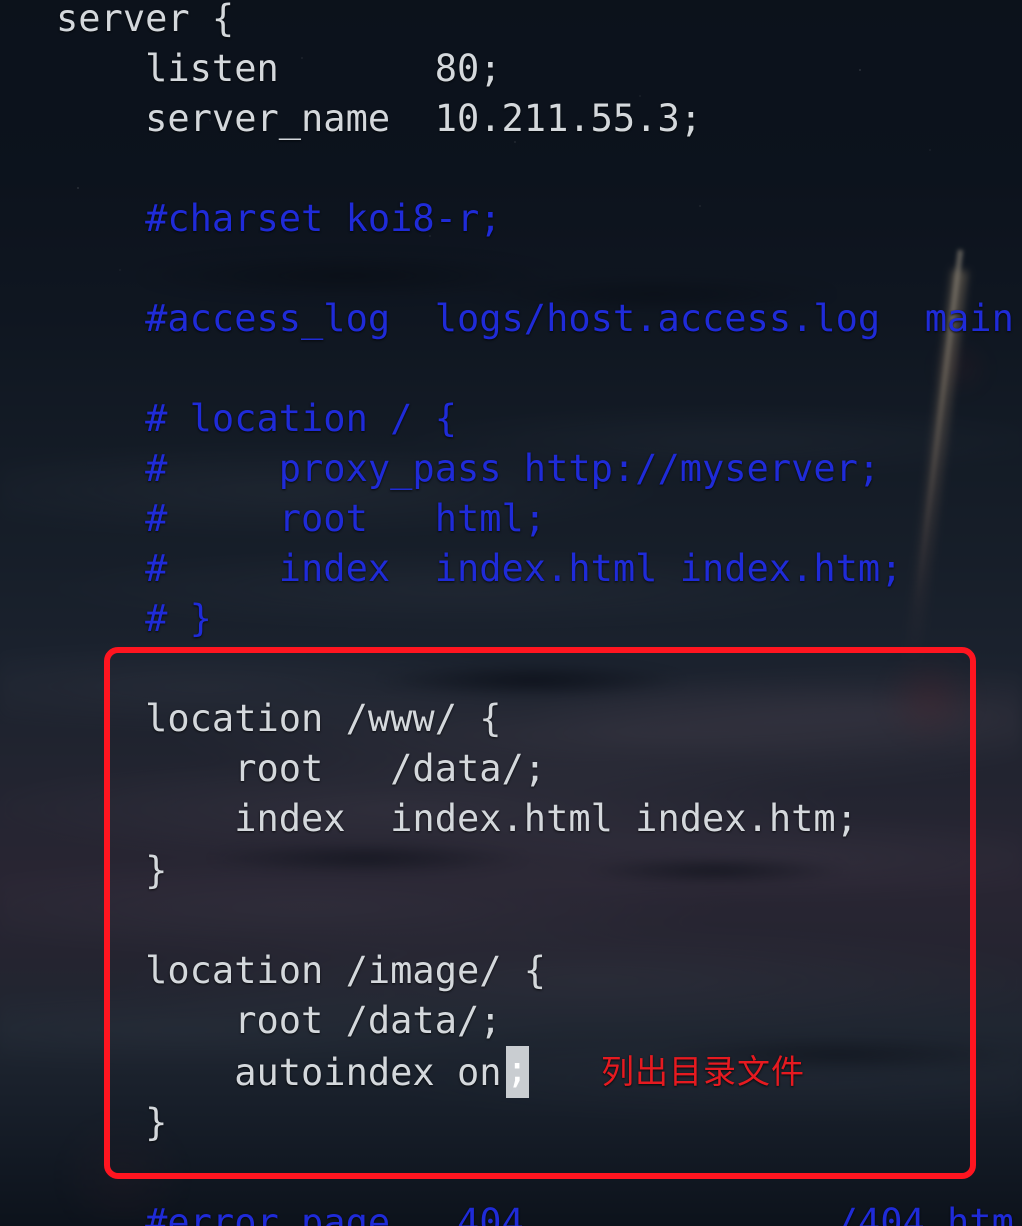 The height and width of the screenshot is (1226, 1022). What do you see at coordinates (535, 318) in the screenshot?
I see `code-line: #access_log logs/host.access.log main` at bounding box center [535, 318].